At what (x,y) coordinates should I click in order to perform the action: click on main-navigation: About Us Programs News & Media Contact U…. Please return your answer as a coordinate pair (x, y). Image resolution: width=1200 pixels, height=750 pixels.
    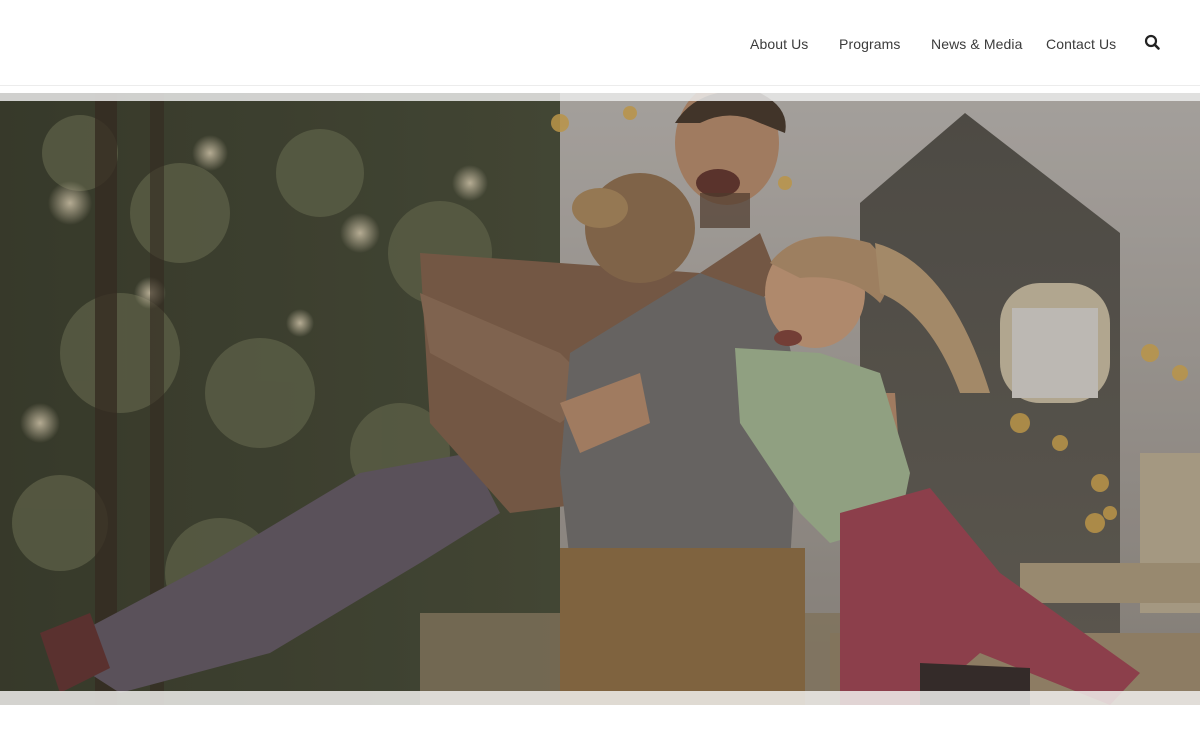
    Looking at the image, I should click on (600, 46).